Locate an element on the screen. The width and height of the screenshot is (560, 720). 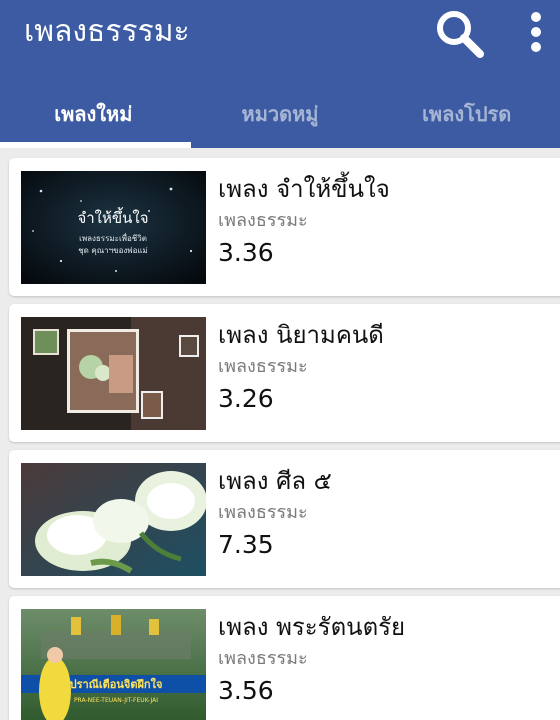
overflow-menu-button is located at coordinates (536, 33).